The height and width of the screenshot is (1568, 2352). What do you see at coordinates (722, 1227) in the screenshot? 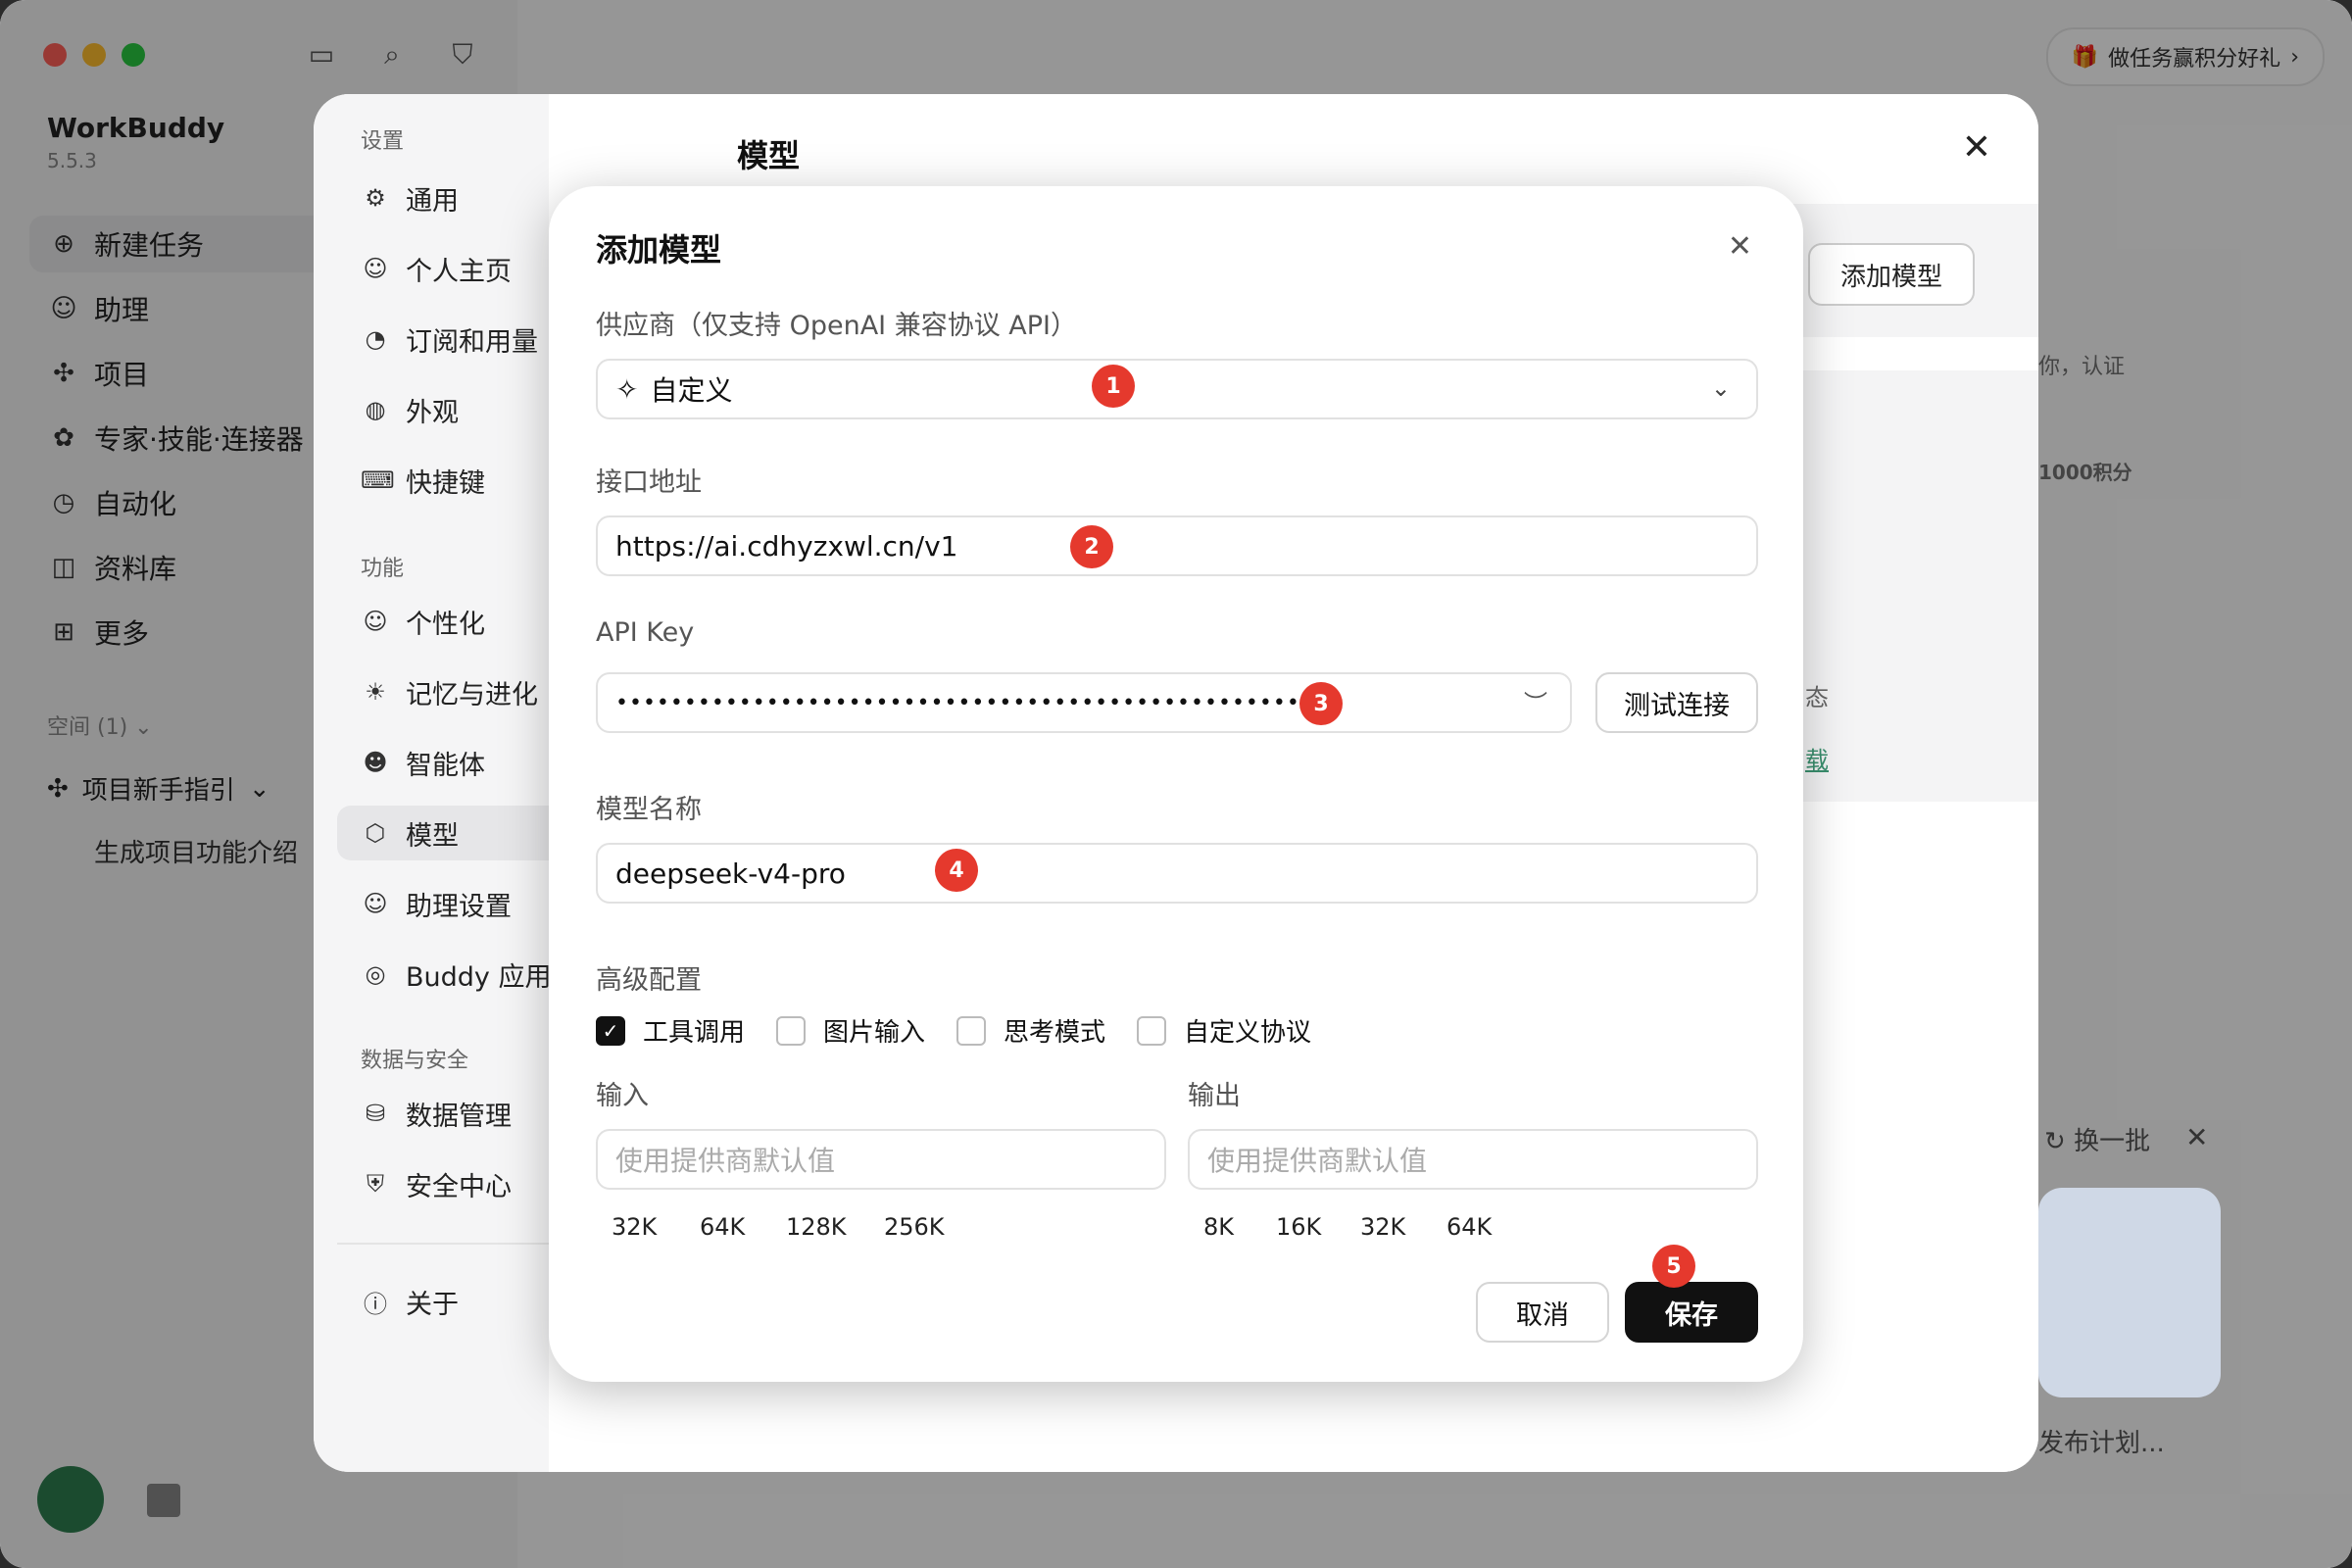
I see `preset-input-64k: 64K` at bounding box center [722, 1227].